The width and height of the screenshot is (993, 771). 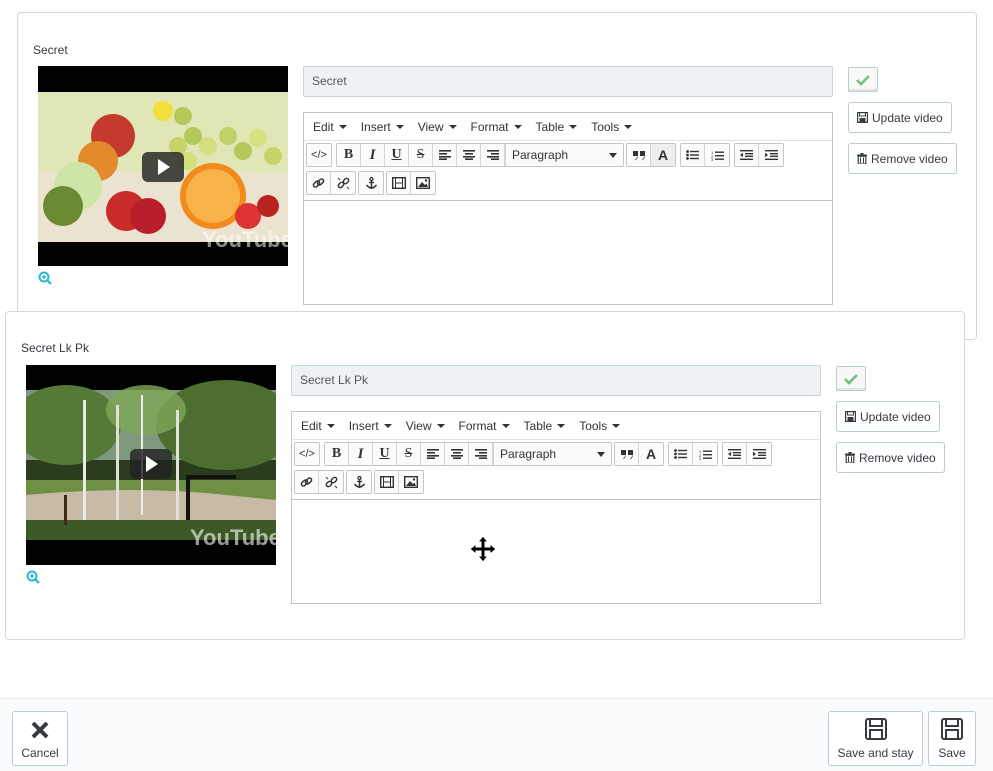 What do you see at coordinates (50, 50) in the screenshot?
I see `video-heading: Secret` at bounding box center [50, 50].